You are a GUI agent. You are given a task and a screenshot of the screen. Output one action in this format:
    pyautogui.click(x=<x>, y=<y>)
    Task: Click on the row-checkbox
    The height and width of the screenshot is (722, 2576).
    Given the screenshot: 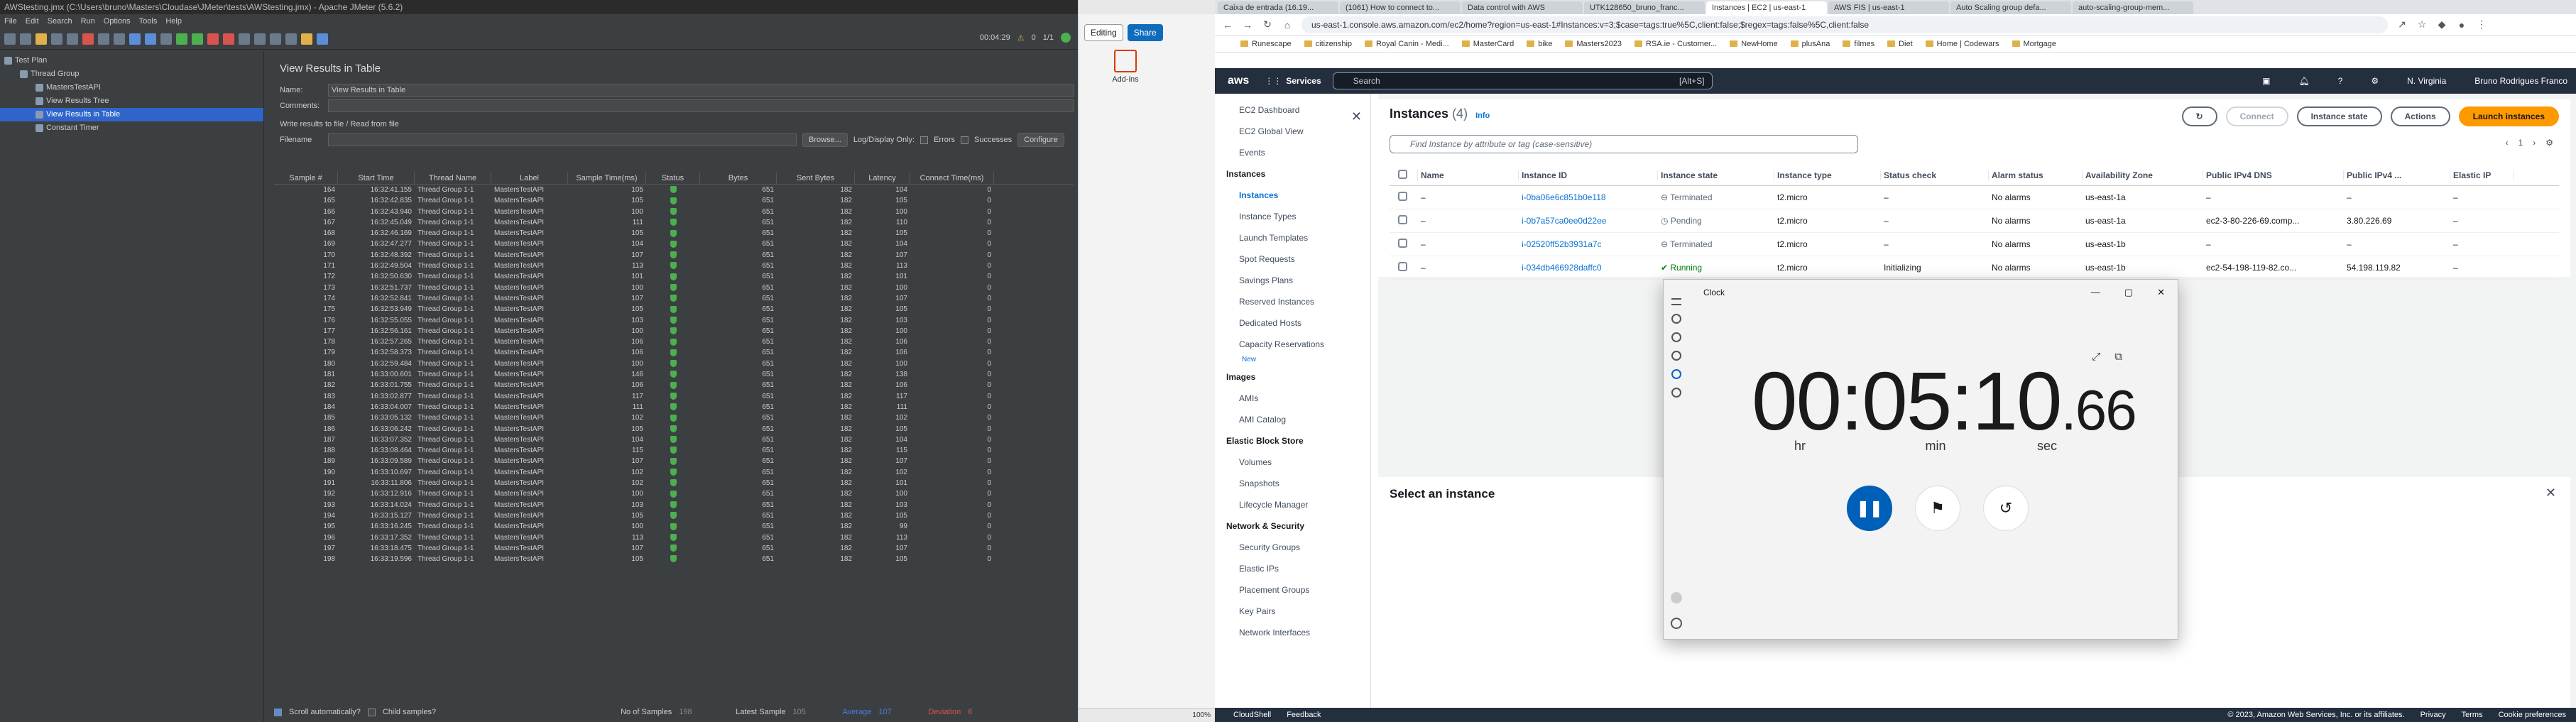 What is the action you would take?
    pyautogui.click(x=1402, y=197)
    